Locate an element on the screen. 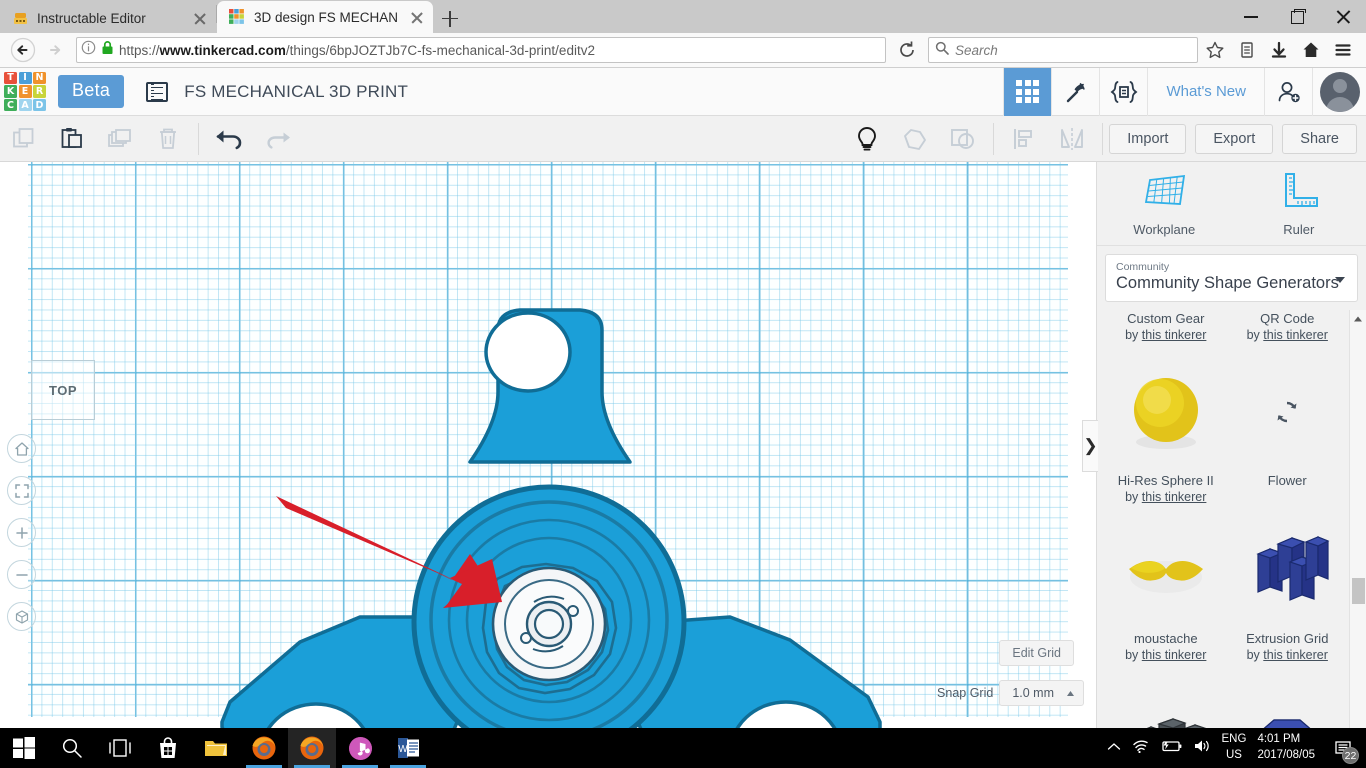 The width and height of the screenshot is (1366, 768). ruler-label: Ruler is located at coordinates (1299, 229).